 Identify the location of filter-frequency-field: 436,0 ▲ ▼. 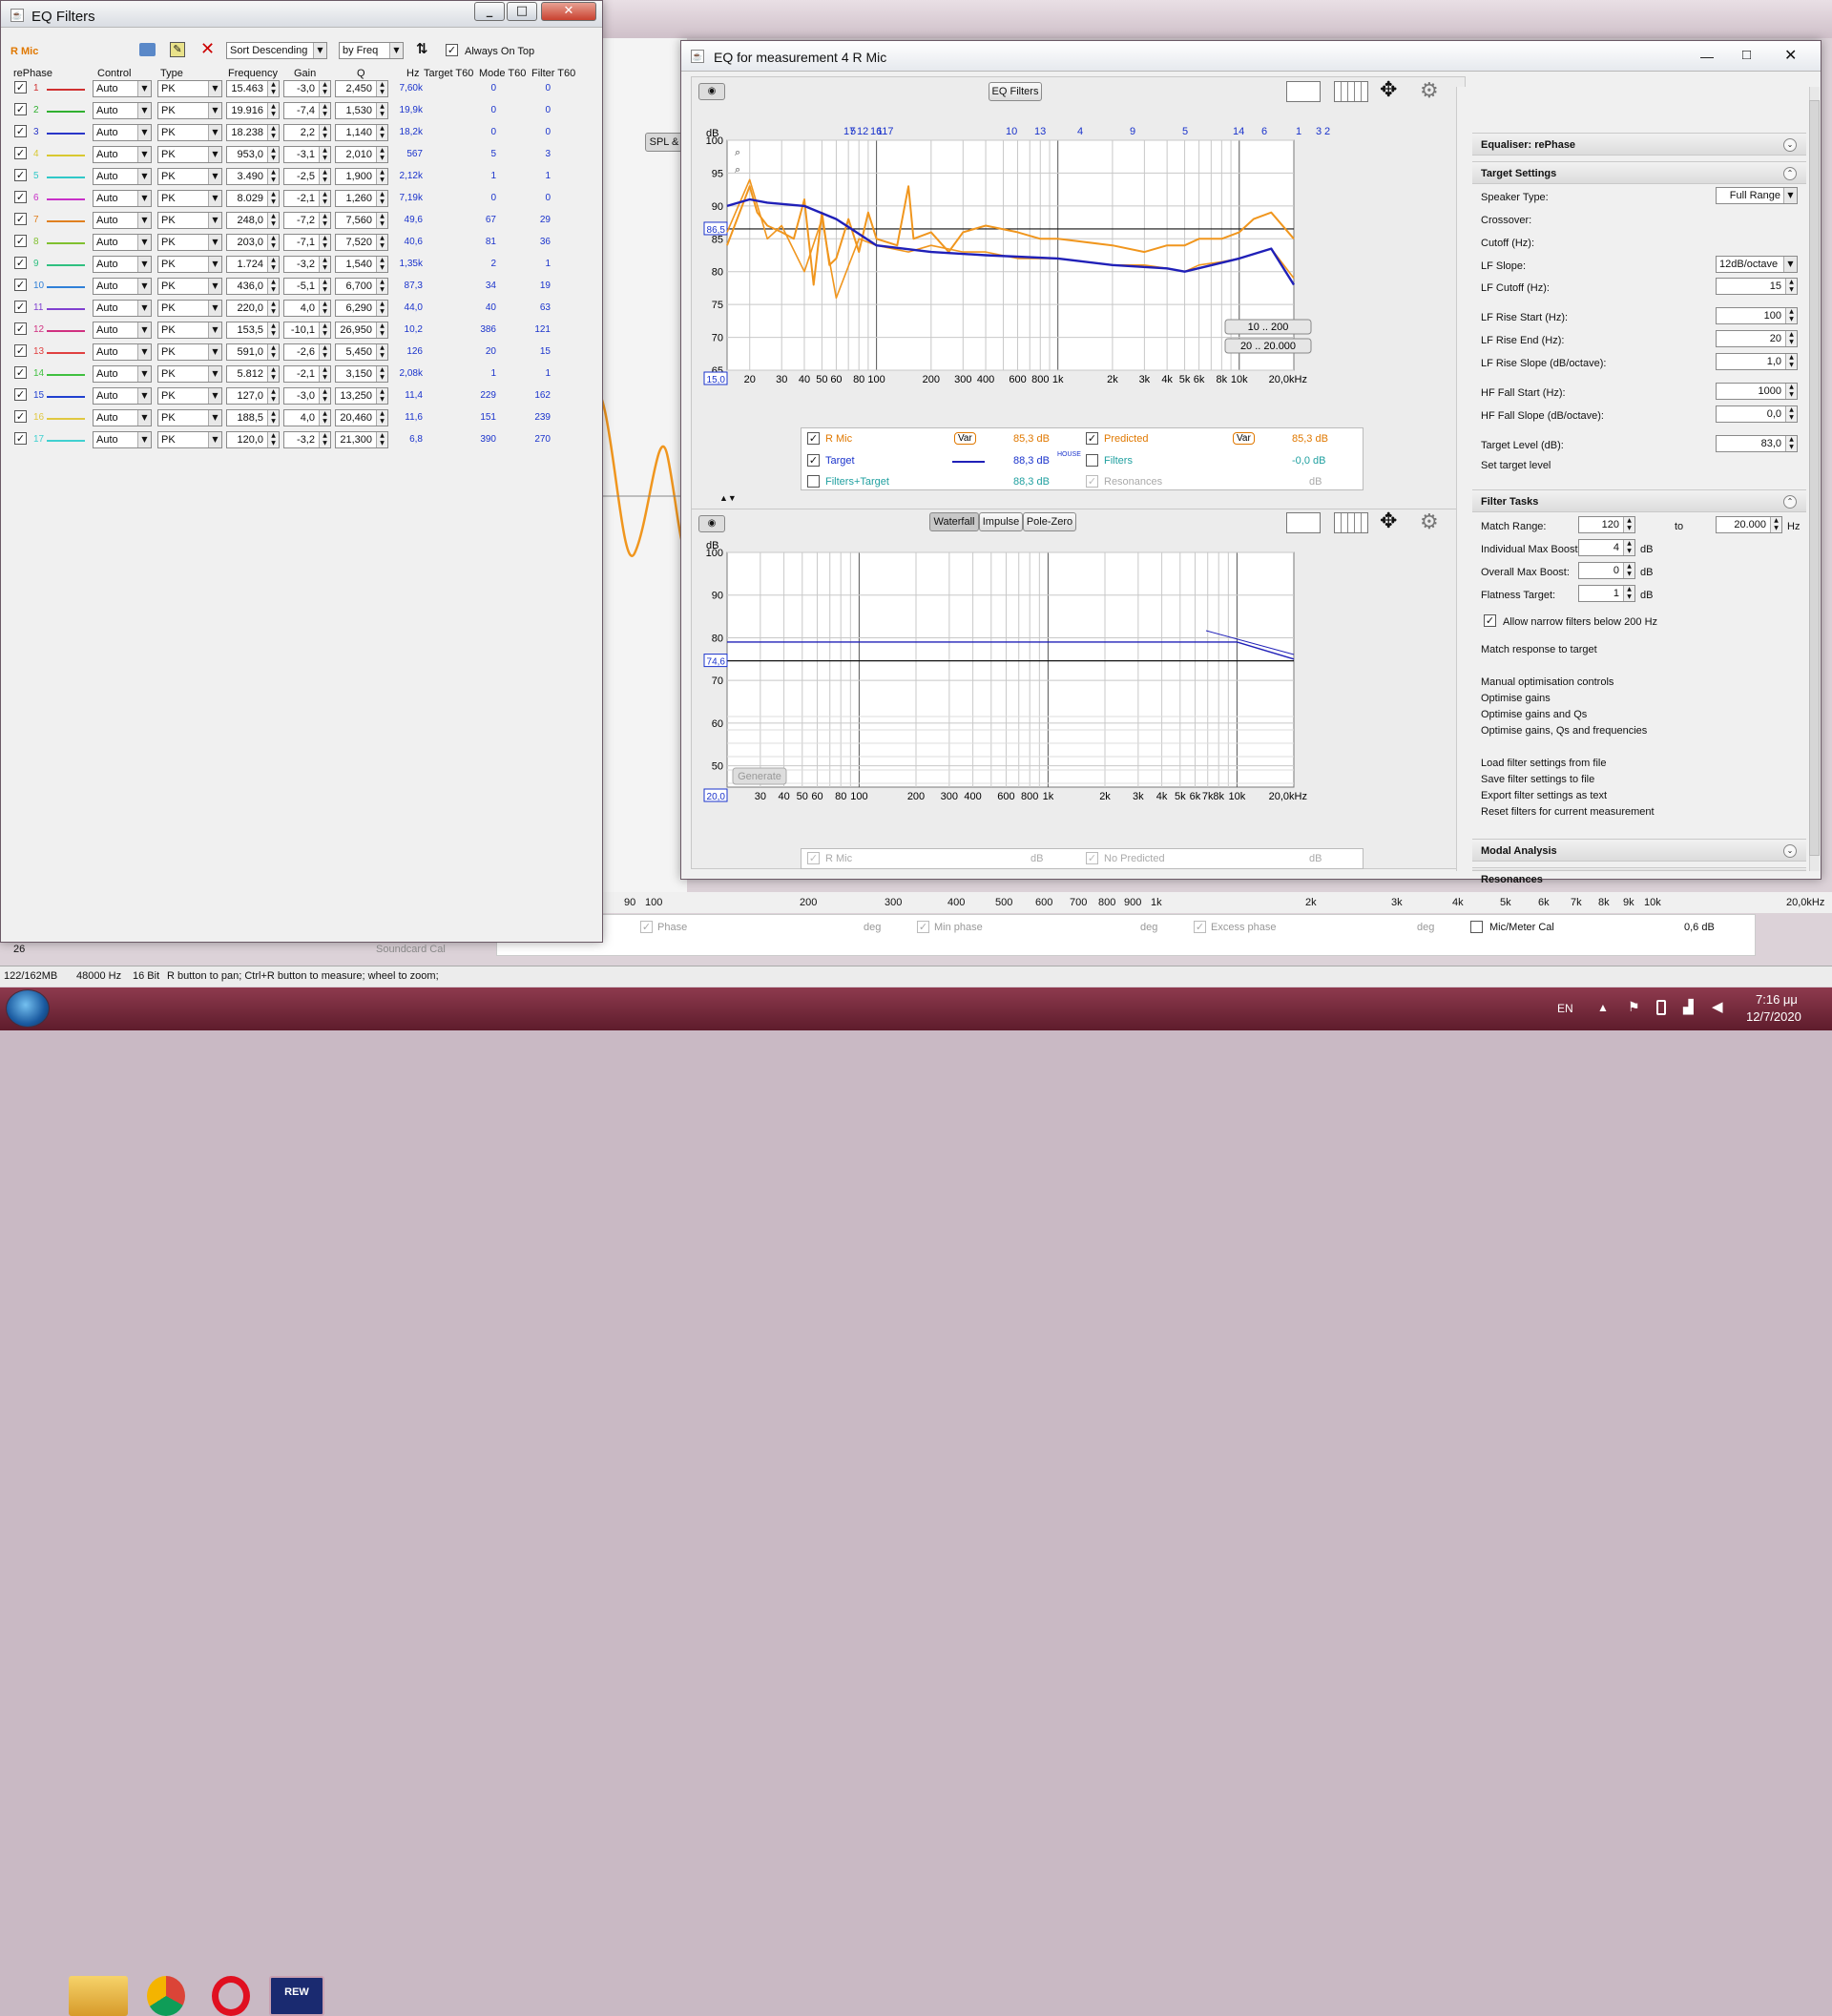
(253, 286).